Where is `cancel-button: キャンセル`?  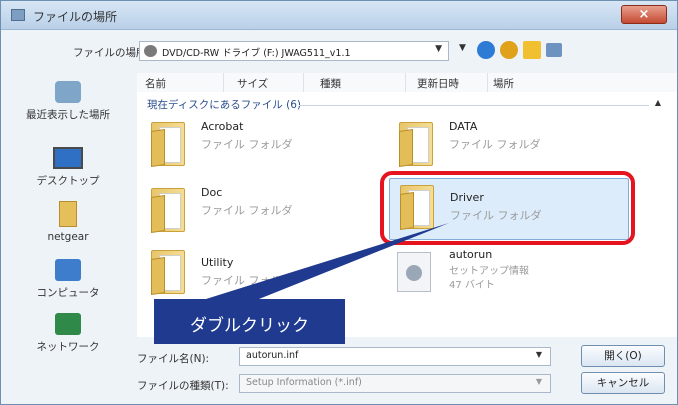 cancel-button: キャンセル is located at coordinates (623, 383).